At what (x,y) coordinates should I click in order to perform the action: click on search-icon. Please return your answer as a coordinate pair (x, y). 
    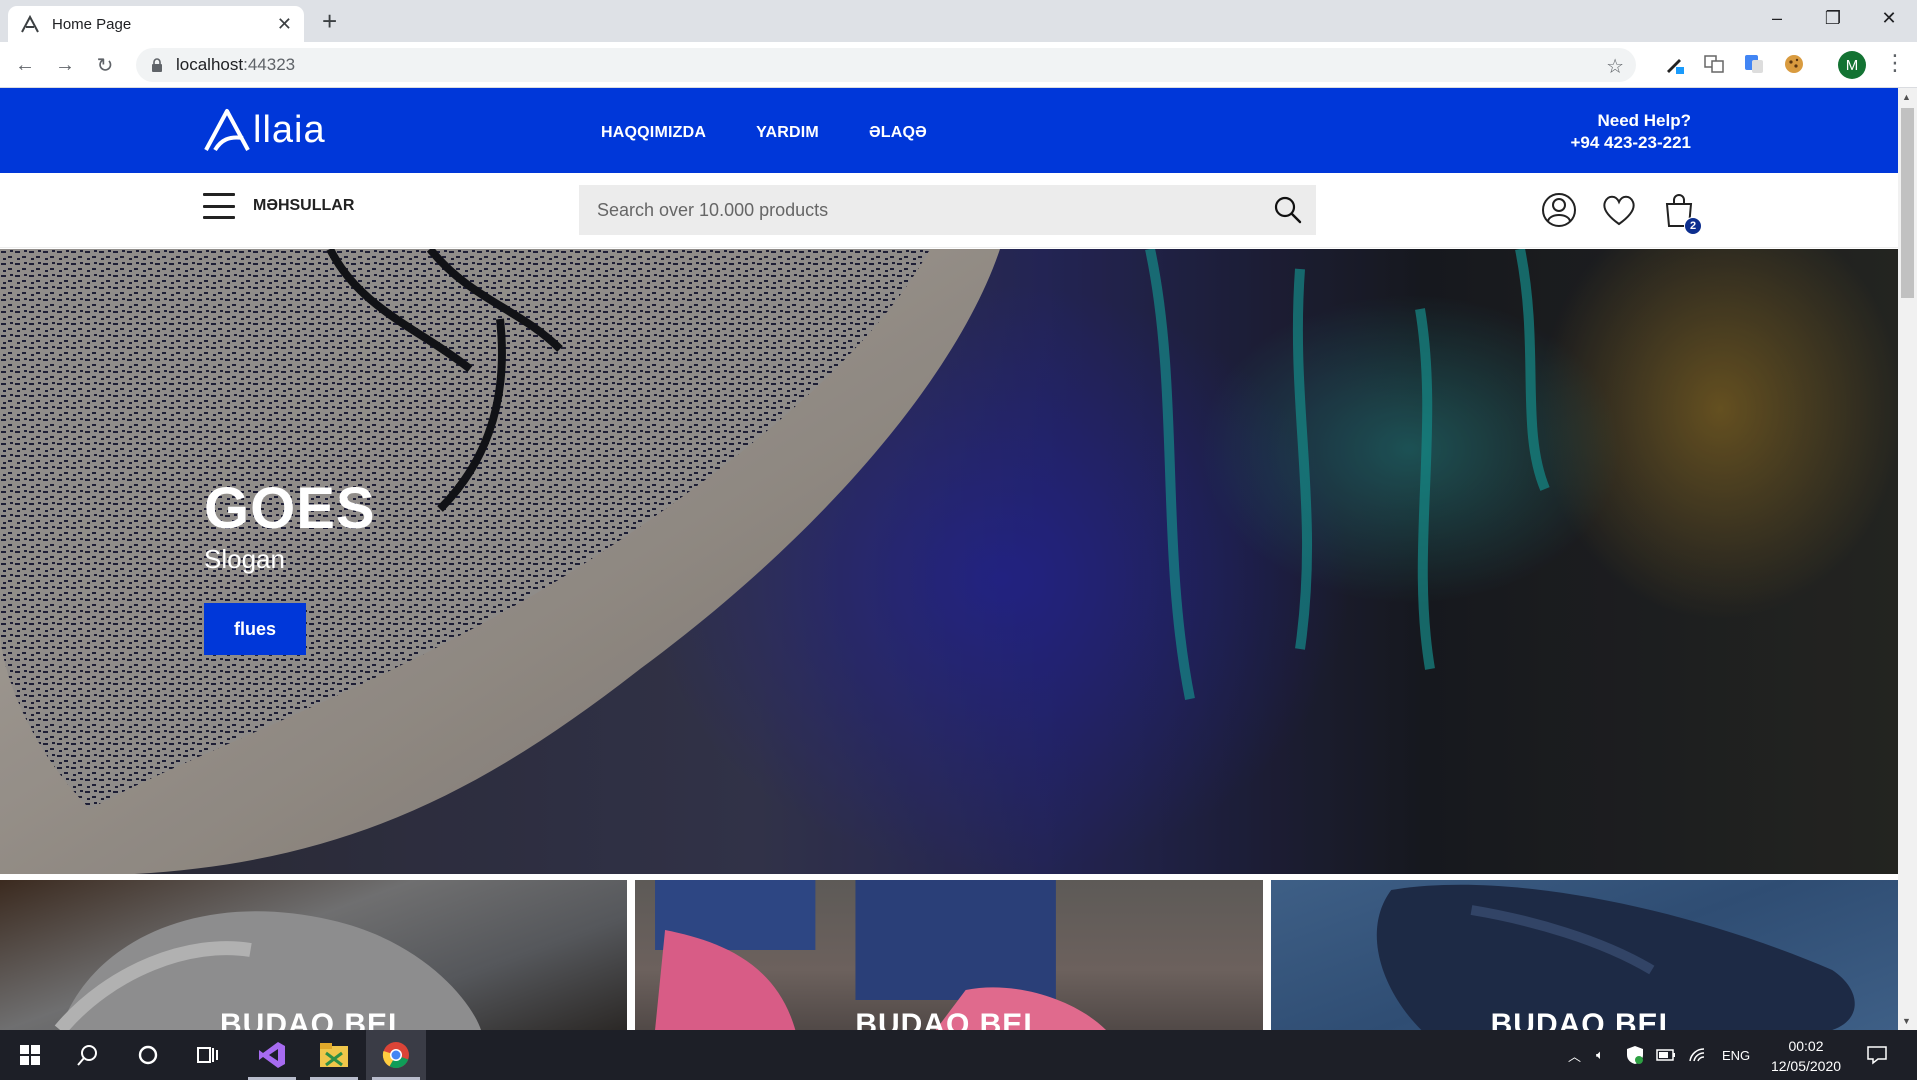
    Looking at the image, I should click on (1288, 210).